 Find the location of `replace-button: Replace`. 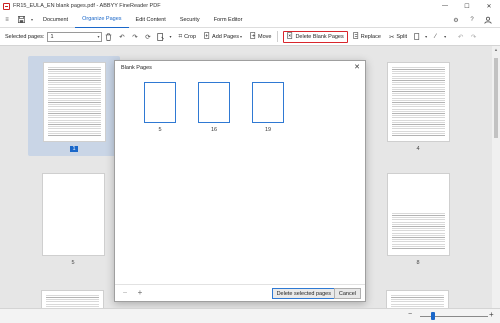

replace-button: Replace is located at coordinates (367, 37).